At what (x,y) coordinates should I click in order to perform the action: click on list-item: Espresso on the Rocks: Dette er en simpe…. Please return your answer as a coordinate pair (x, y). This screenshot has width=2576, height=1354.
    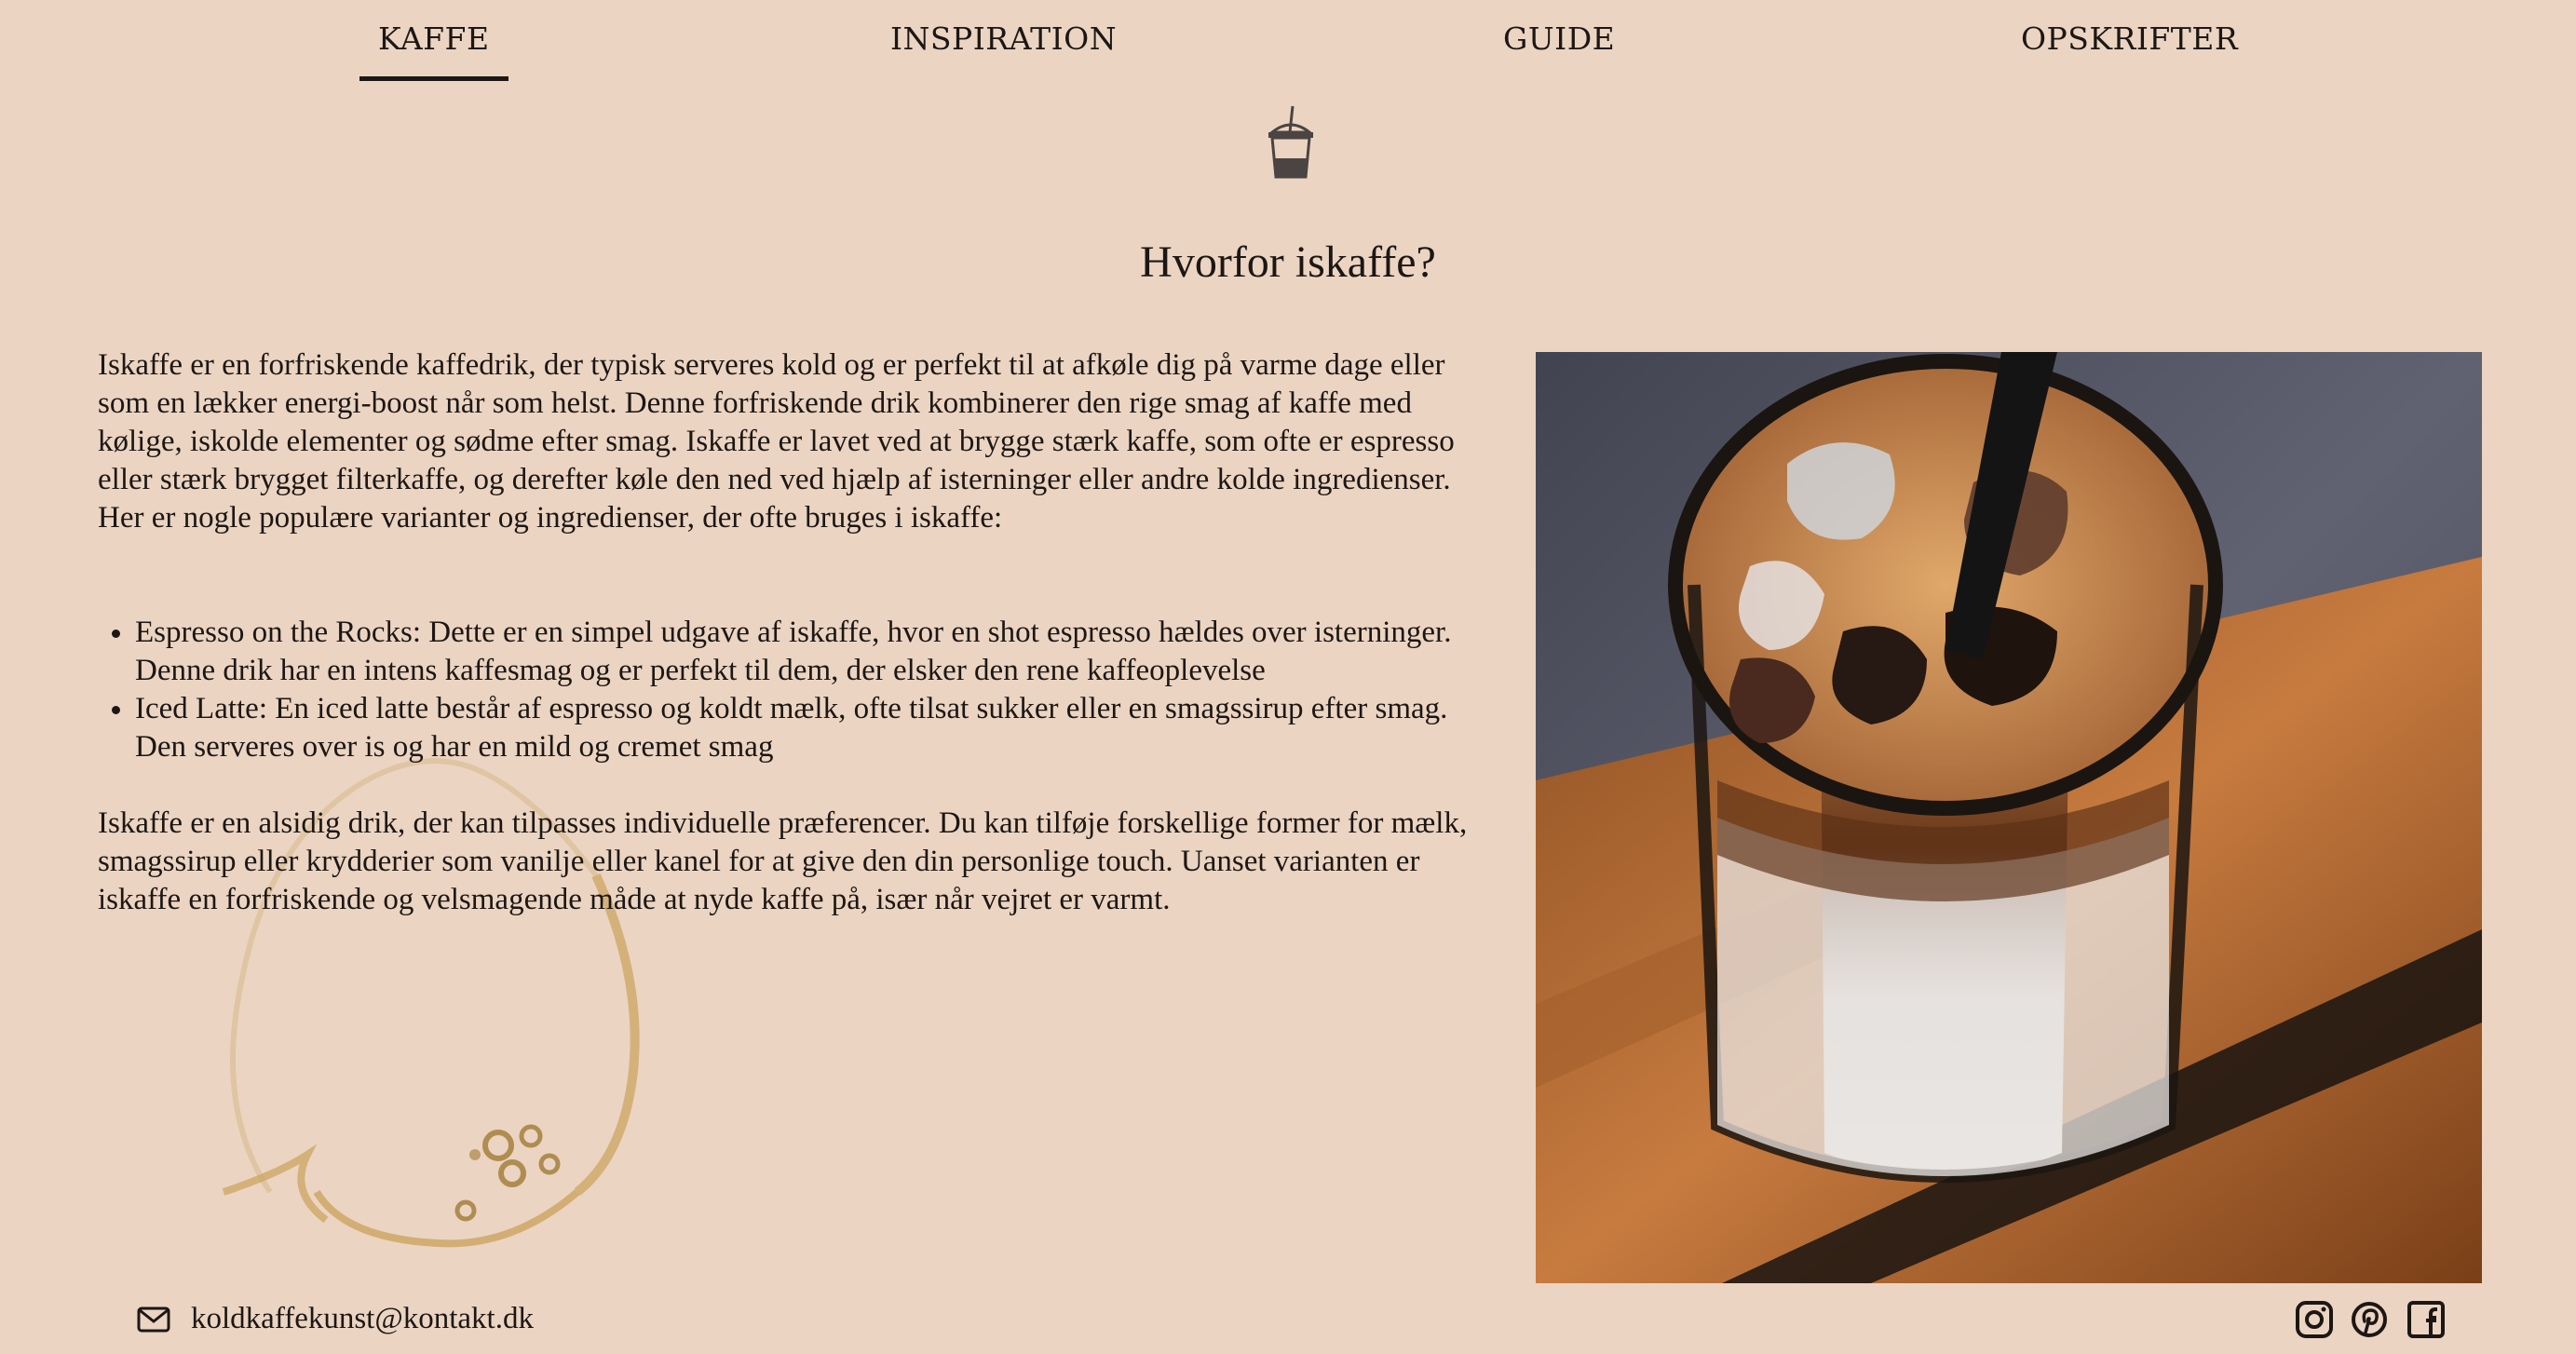
    Looking at the image, I should click on (815, 652).